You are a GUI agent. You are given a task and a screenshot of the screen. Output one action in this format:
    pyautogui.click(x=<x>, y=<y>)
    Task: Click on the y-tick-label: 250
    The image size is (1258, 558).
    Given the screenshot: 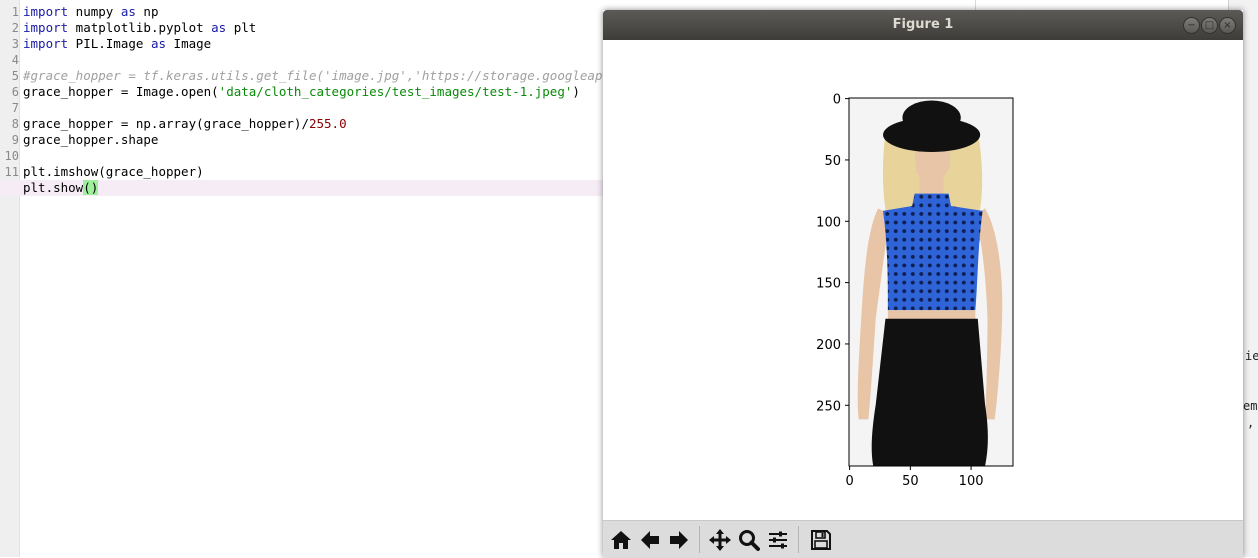 What is the action you would take?
    pyautogui.click(x=828, y=406)
    